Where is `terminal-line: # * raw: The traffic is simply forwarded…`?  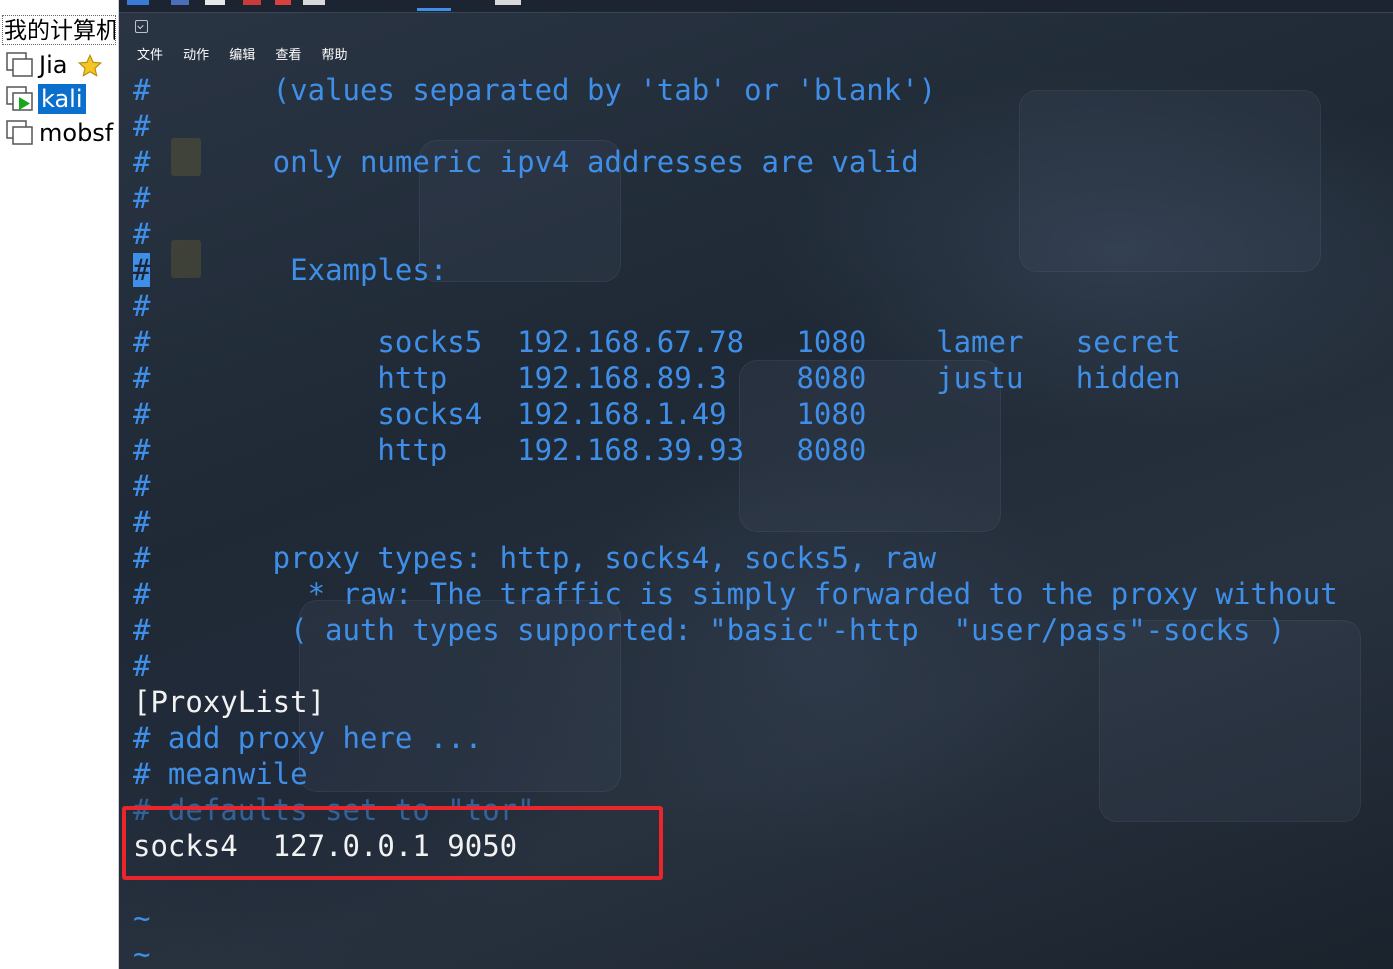 terminal-line: # * raw: The traffic is simply forwarded… is located at coordinates (735, 594).